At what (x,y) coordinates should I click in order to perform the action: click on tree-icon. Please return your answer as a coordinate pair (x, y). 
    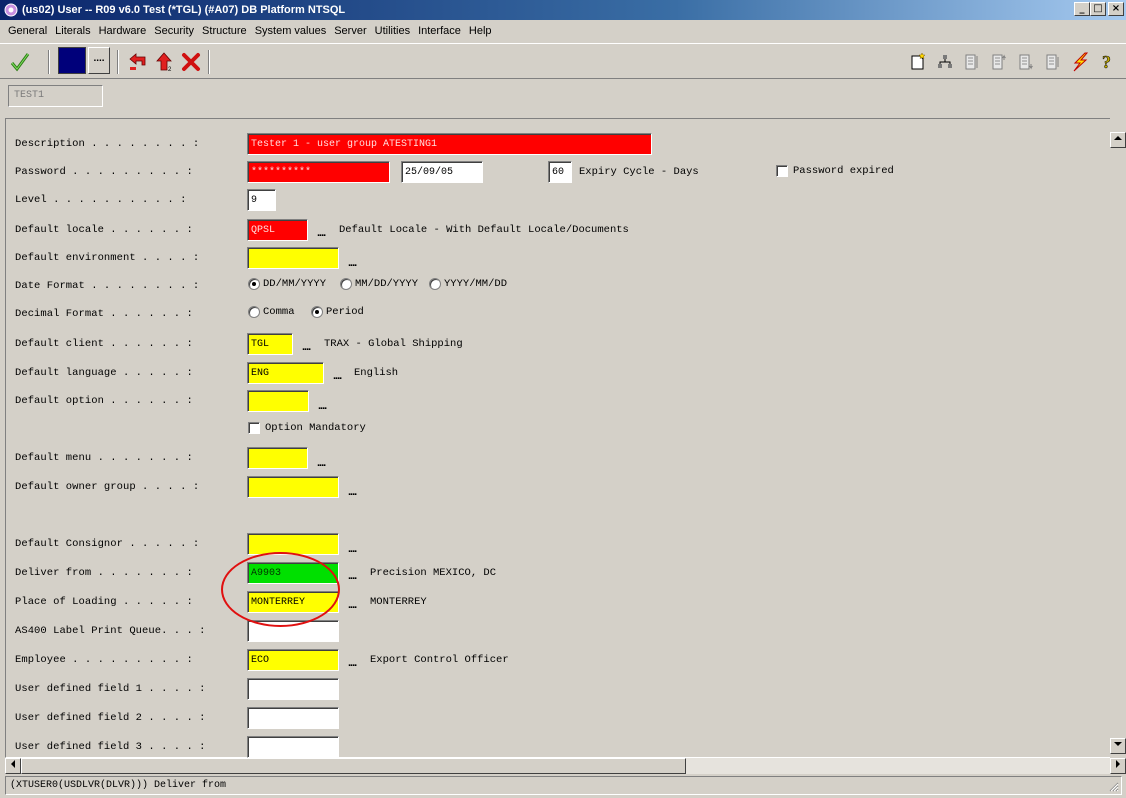
    Looking at the image, I should click on (945, 61).